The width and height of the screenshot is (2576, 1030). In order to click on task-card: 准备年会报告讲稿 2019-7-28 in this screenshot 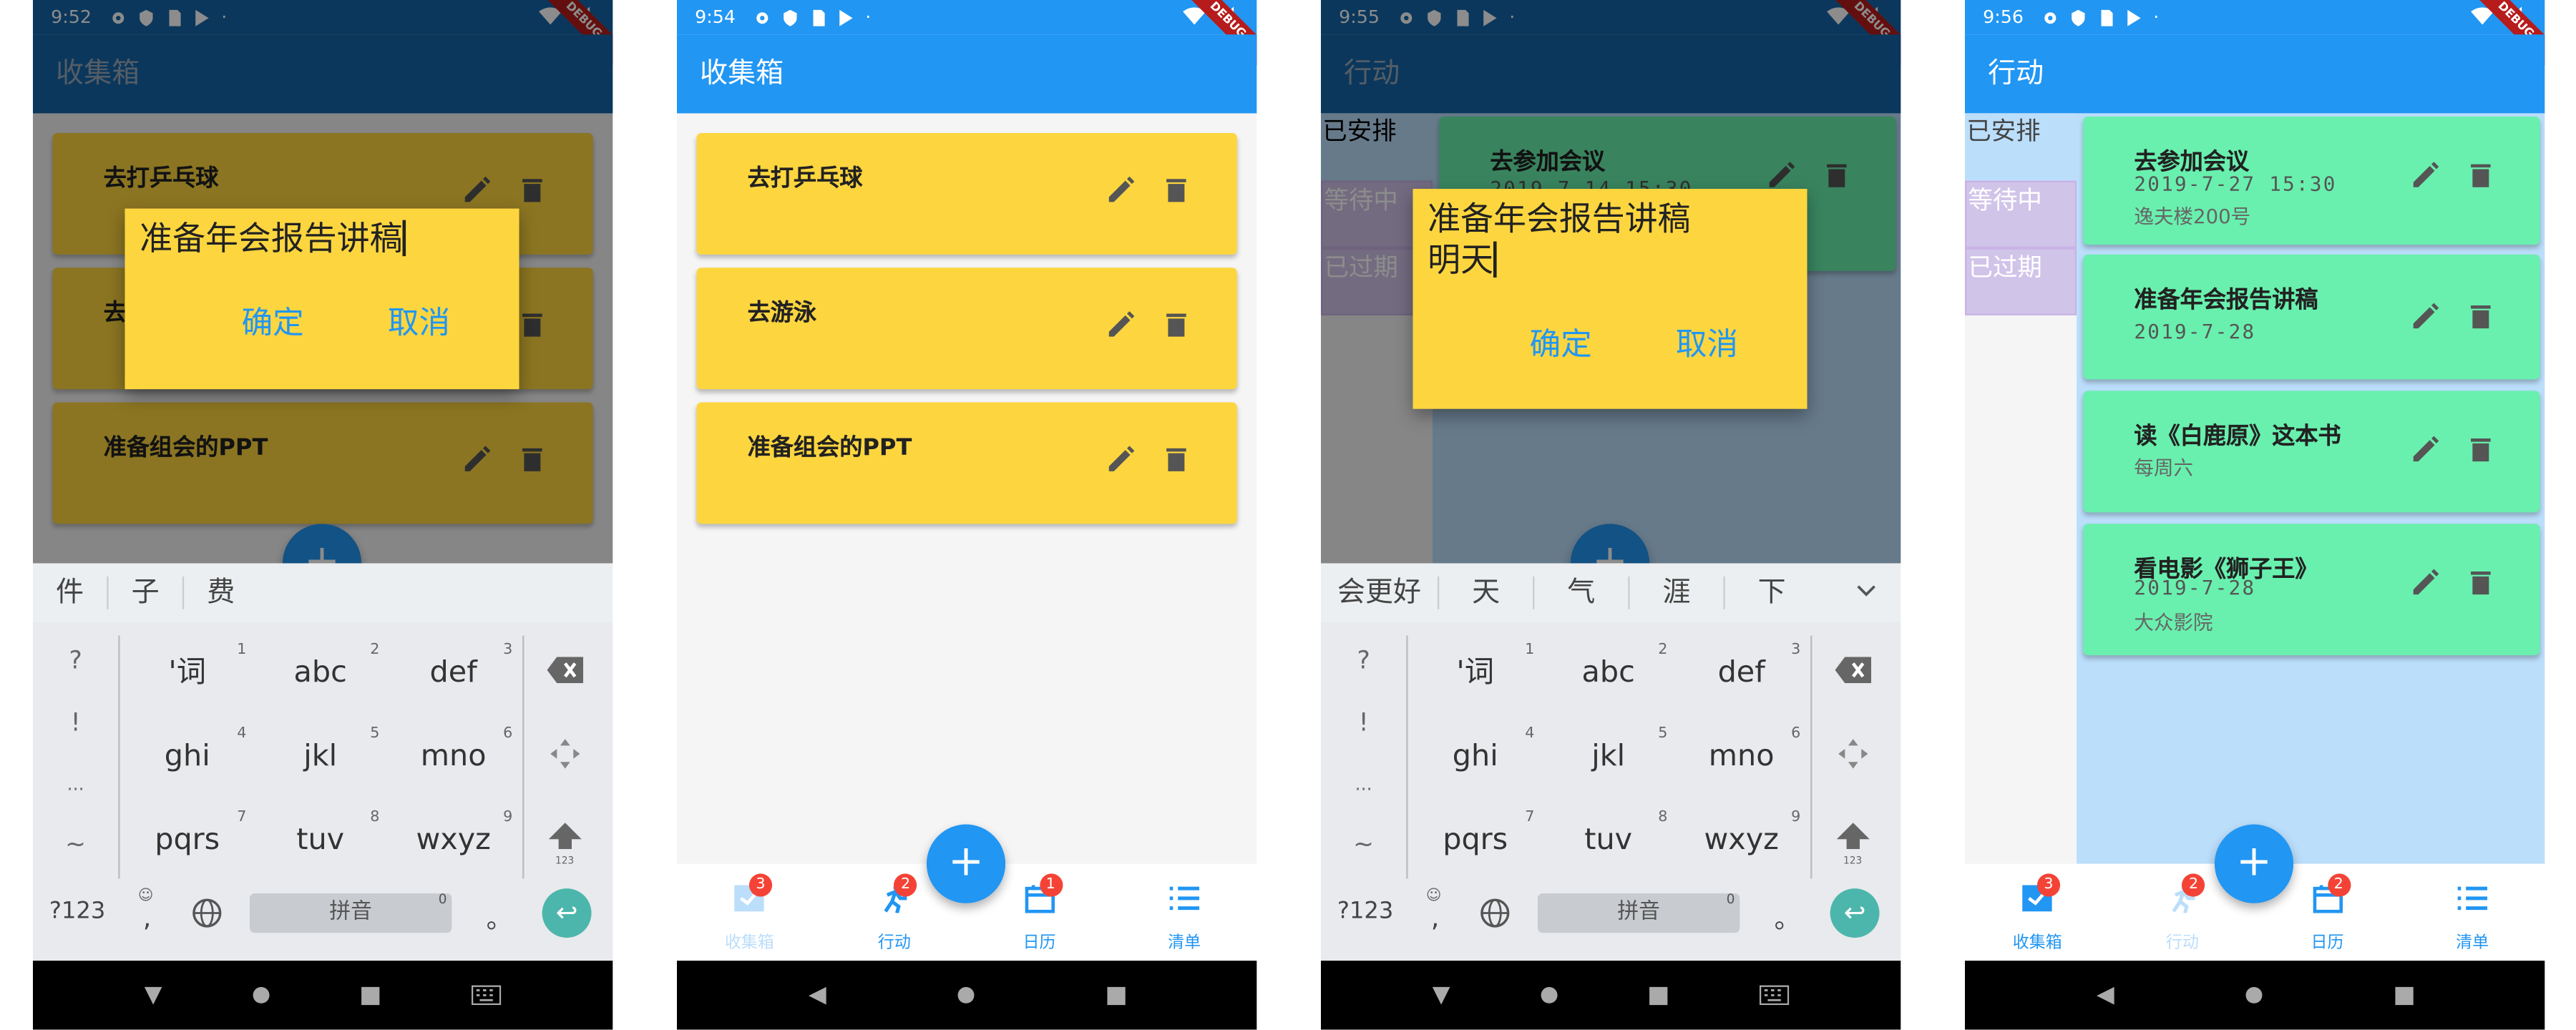, I will do `click(2311, 317)`.